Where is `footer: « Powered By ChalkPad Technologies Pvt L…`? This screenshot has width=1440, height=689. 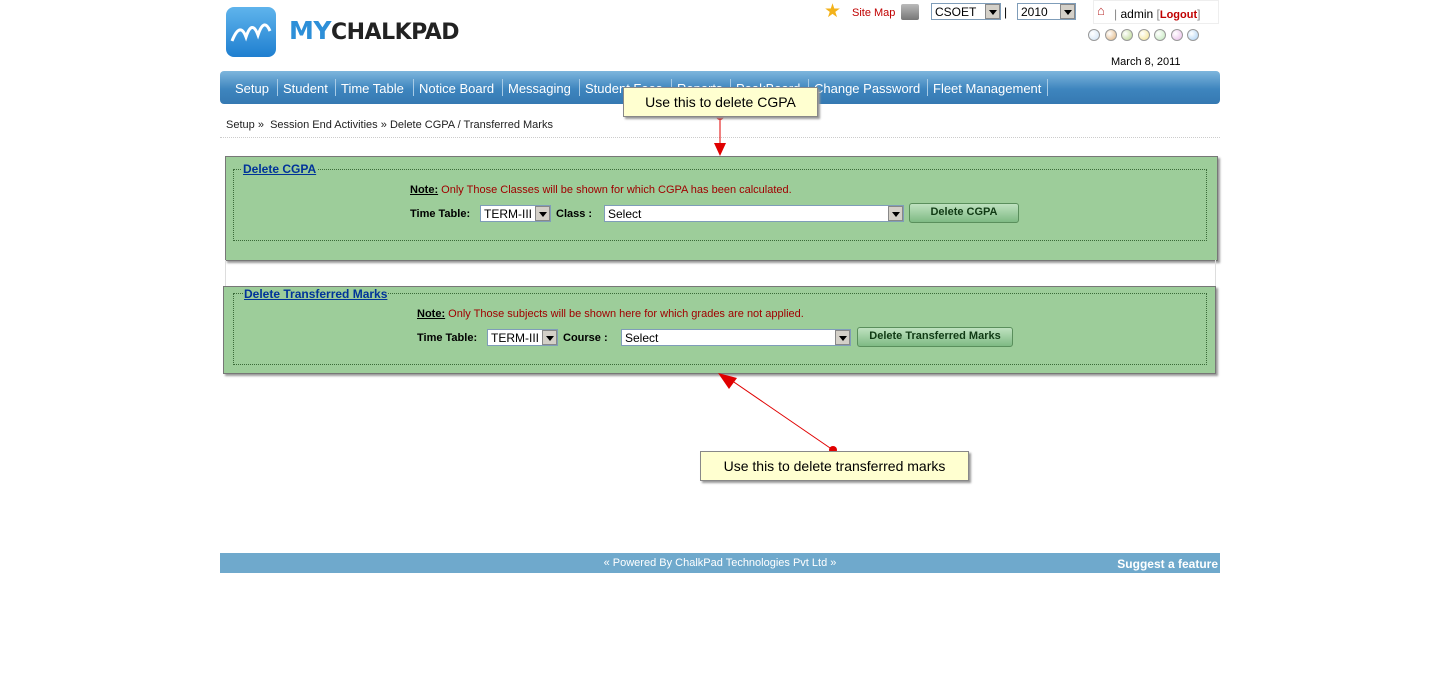
footer: « Powered By ChalkPad Technologies Pvt L… is located at coordinates (720, 563).